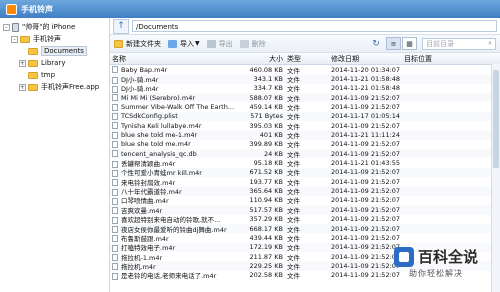 The image size is (500, 292). I want to click on file-name-cell: 是老铃的电话,老师来电话了.m4r, so click(178, 275).